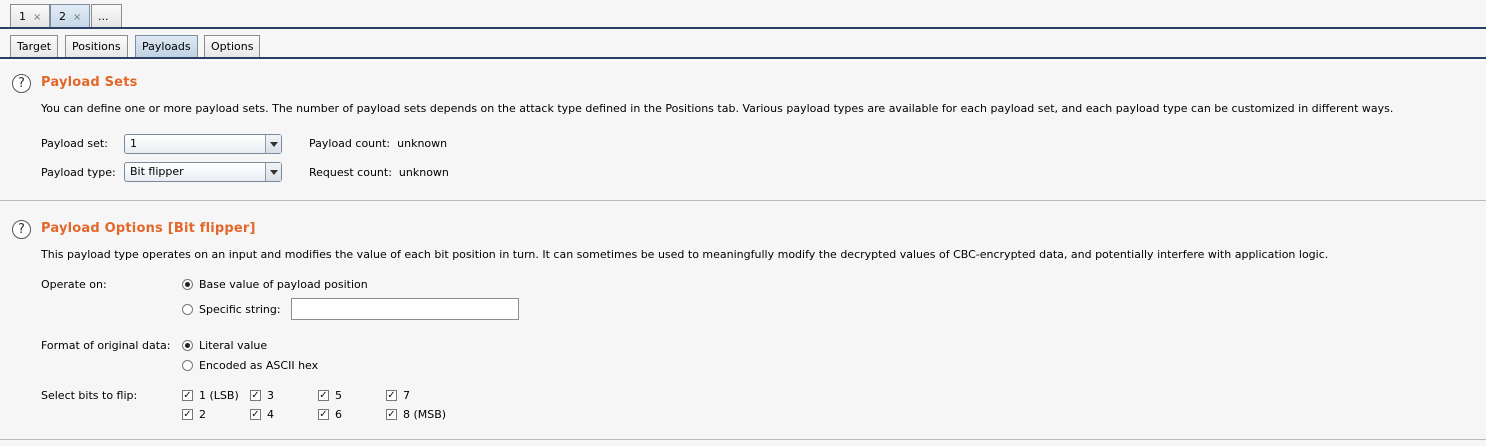 This screenshot has width=1486, height=446. Describe the element at coordinates (232, 46) in the screenshot. I see `tab-options: Options` at that location.